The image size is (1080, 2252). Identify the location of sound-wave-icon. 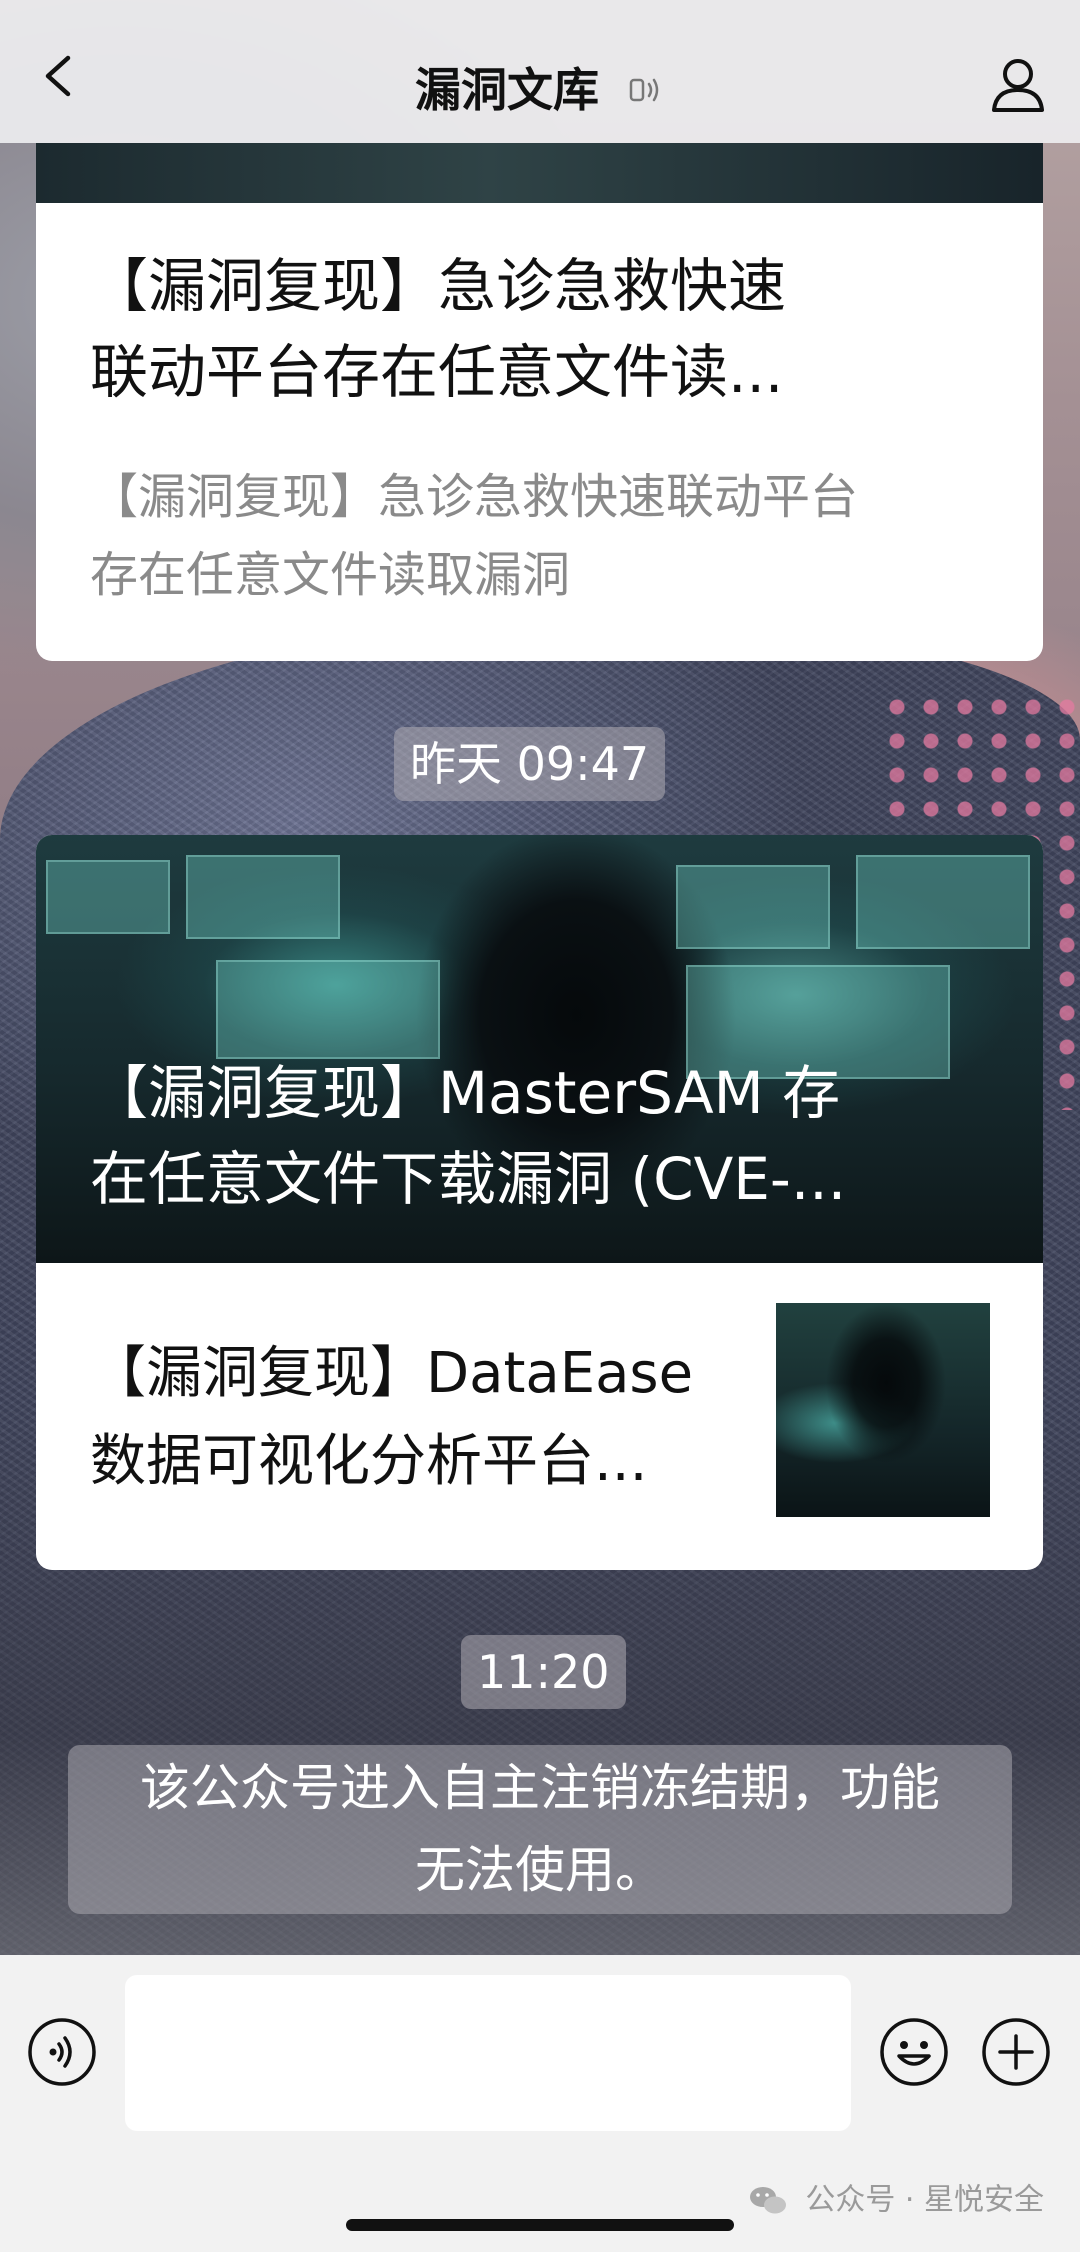
(644, 89).